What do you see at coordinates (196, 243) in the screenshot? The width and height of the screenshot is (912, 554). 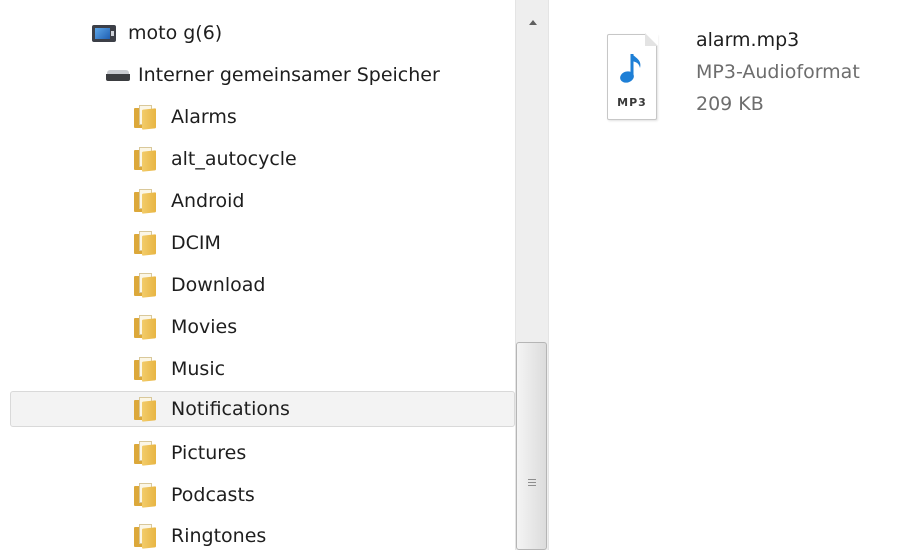 I see `folder-label: DCIM` at bounding box center [196, 243].